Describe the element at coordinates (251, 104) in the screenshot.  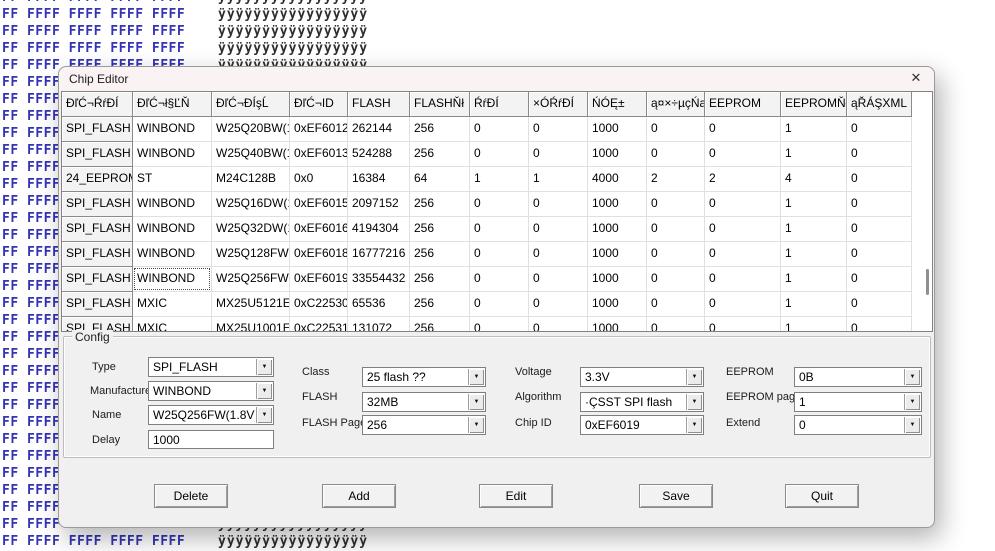
I see `column-header: ĐľĆ¬ĐÍşĹ` at that location.